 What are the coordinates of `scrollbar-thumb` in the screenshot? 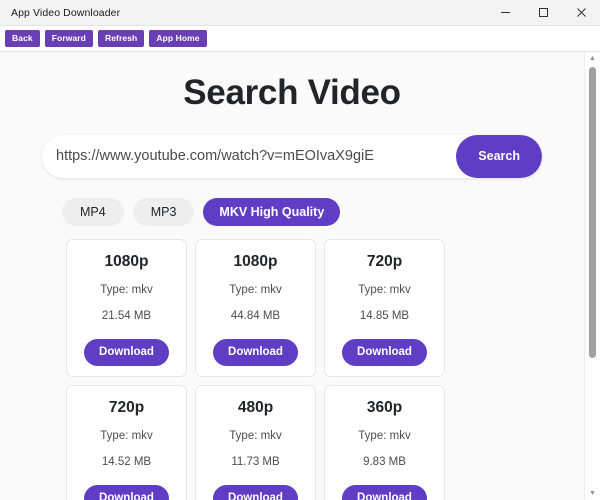 It's located at (592, 213).